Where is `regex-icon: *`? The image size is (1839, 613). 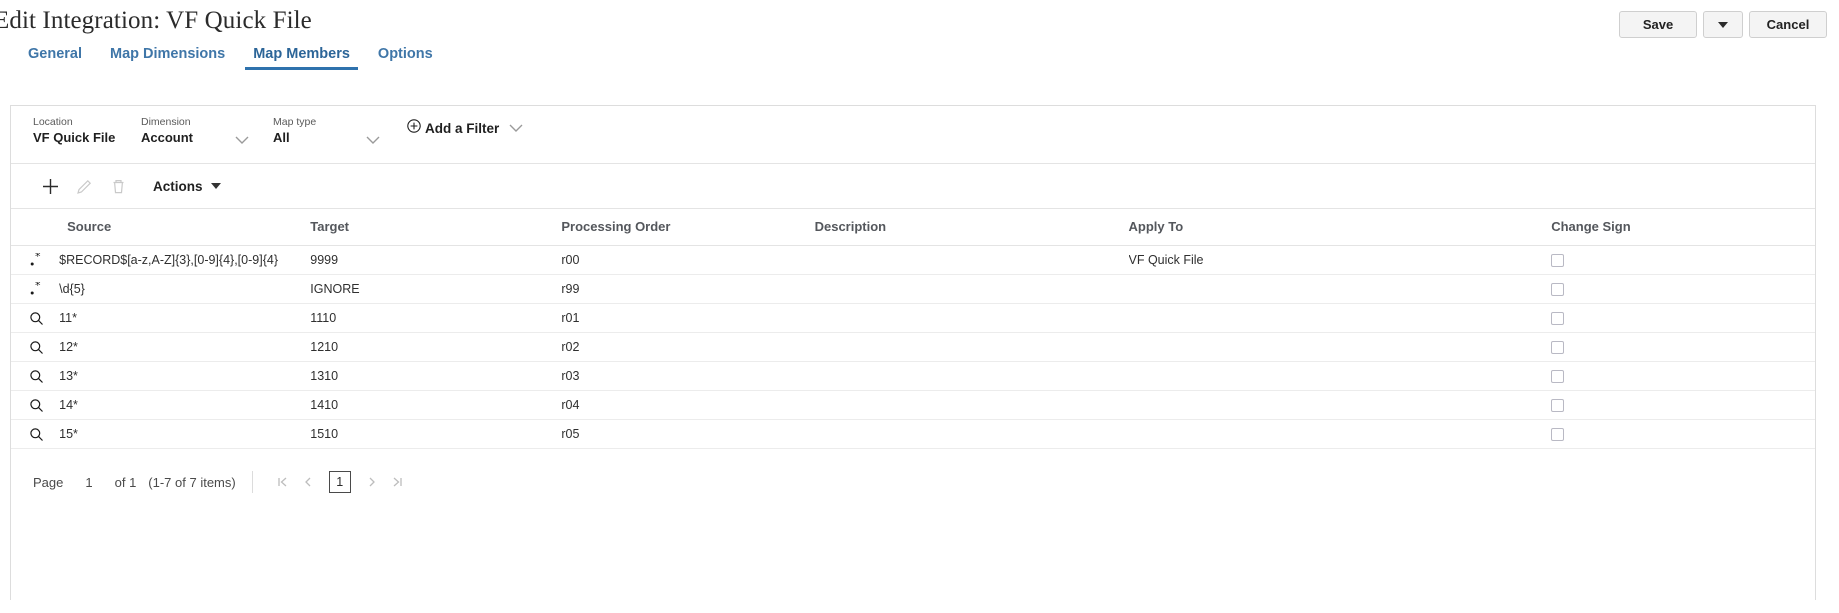
regex-icon: * is located at coordinates (35, 260).